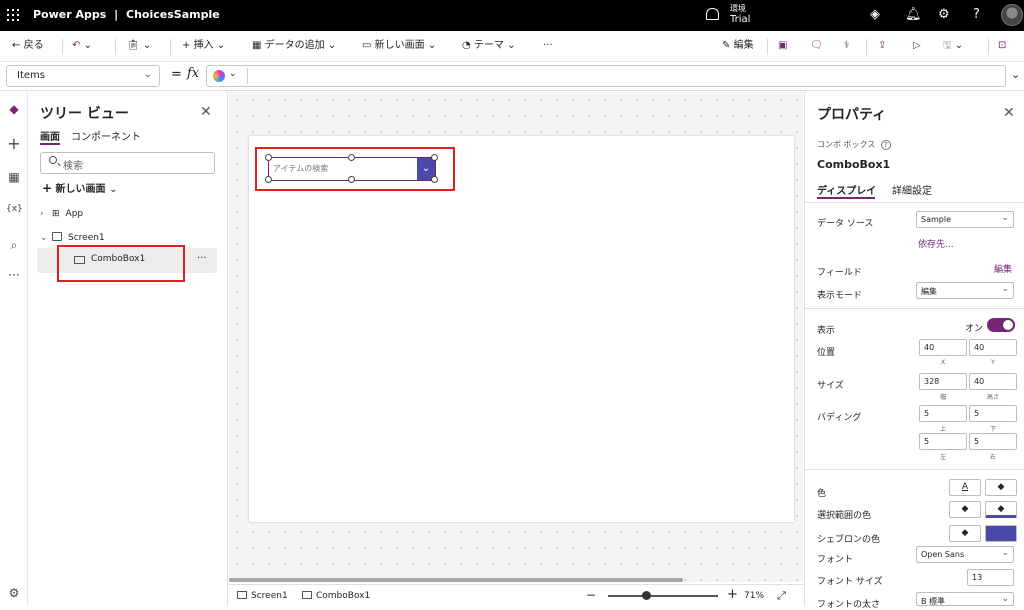 The image size is (1024, 610). I want to click on insert-label: 挿入, so click(203, 45).